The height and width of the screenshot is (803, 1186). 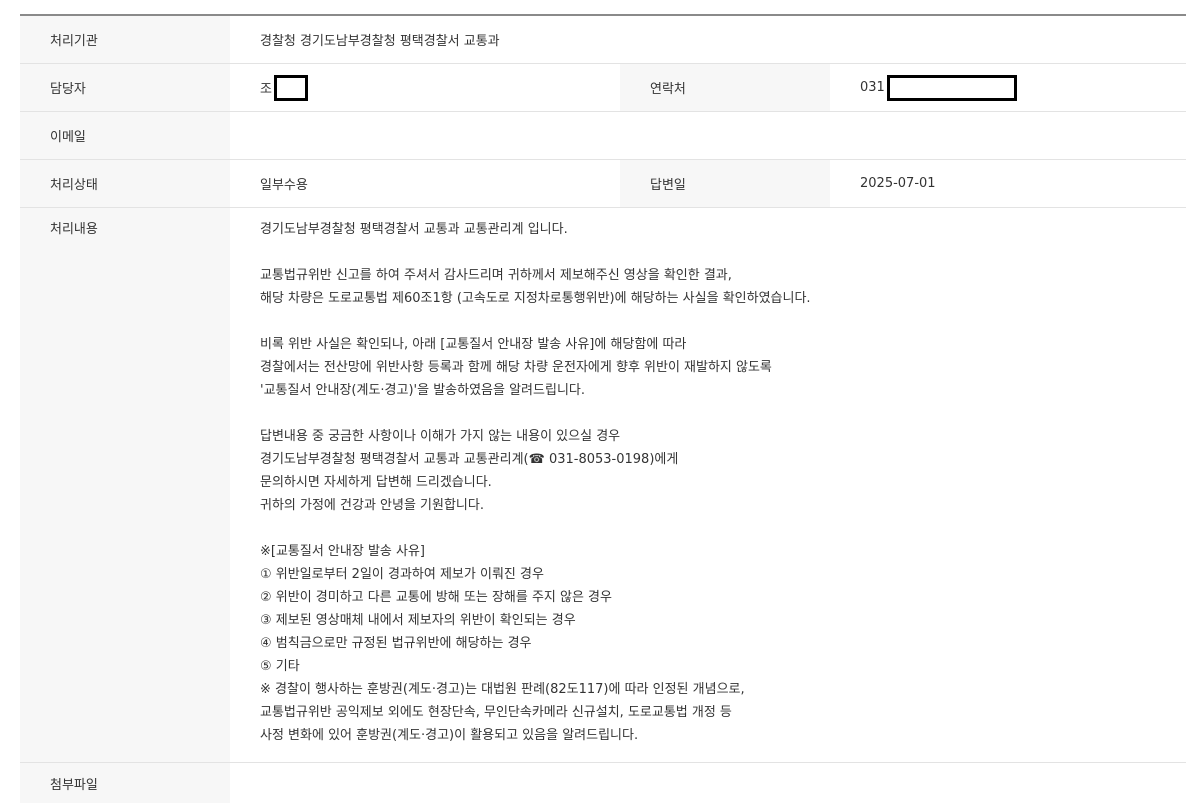 I want to click on content-label: 처리내용, so click(x=125, y=485).